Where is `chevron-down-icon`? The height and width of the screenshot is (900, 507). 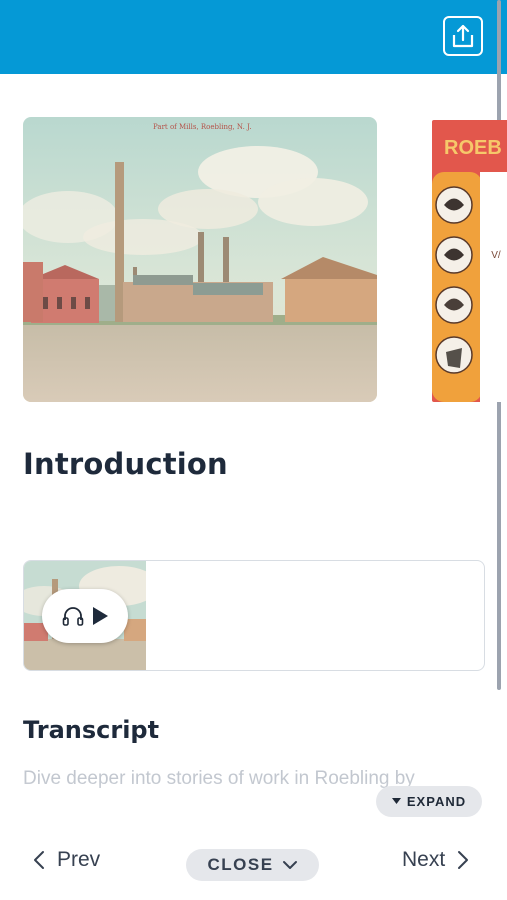
chevron-down-icon is located at coordinates (289, 865).